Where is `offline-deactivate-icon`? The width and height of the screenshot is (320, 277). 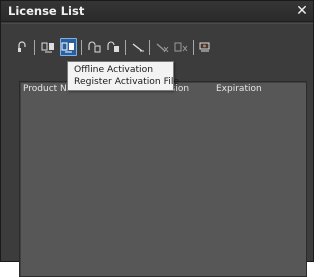 offline-deactivate-icon is located at coordinates (113, 46).